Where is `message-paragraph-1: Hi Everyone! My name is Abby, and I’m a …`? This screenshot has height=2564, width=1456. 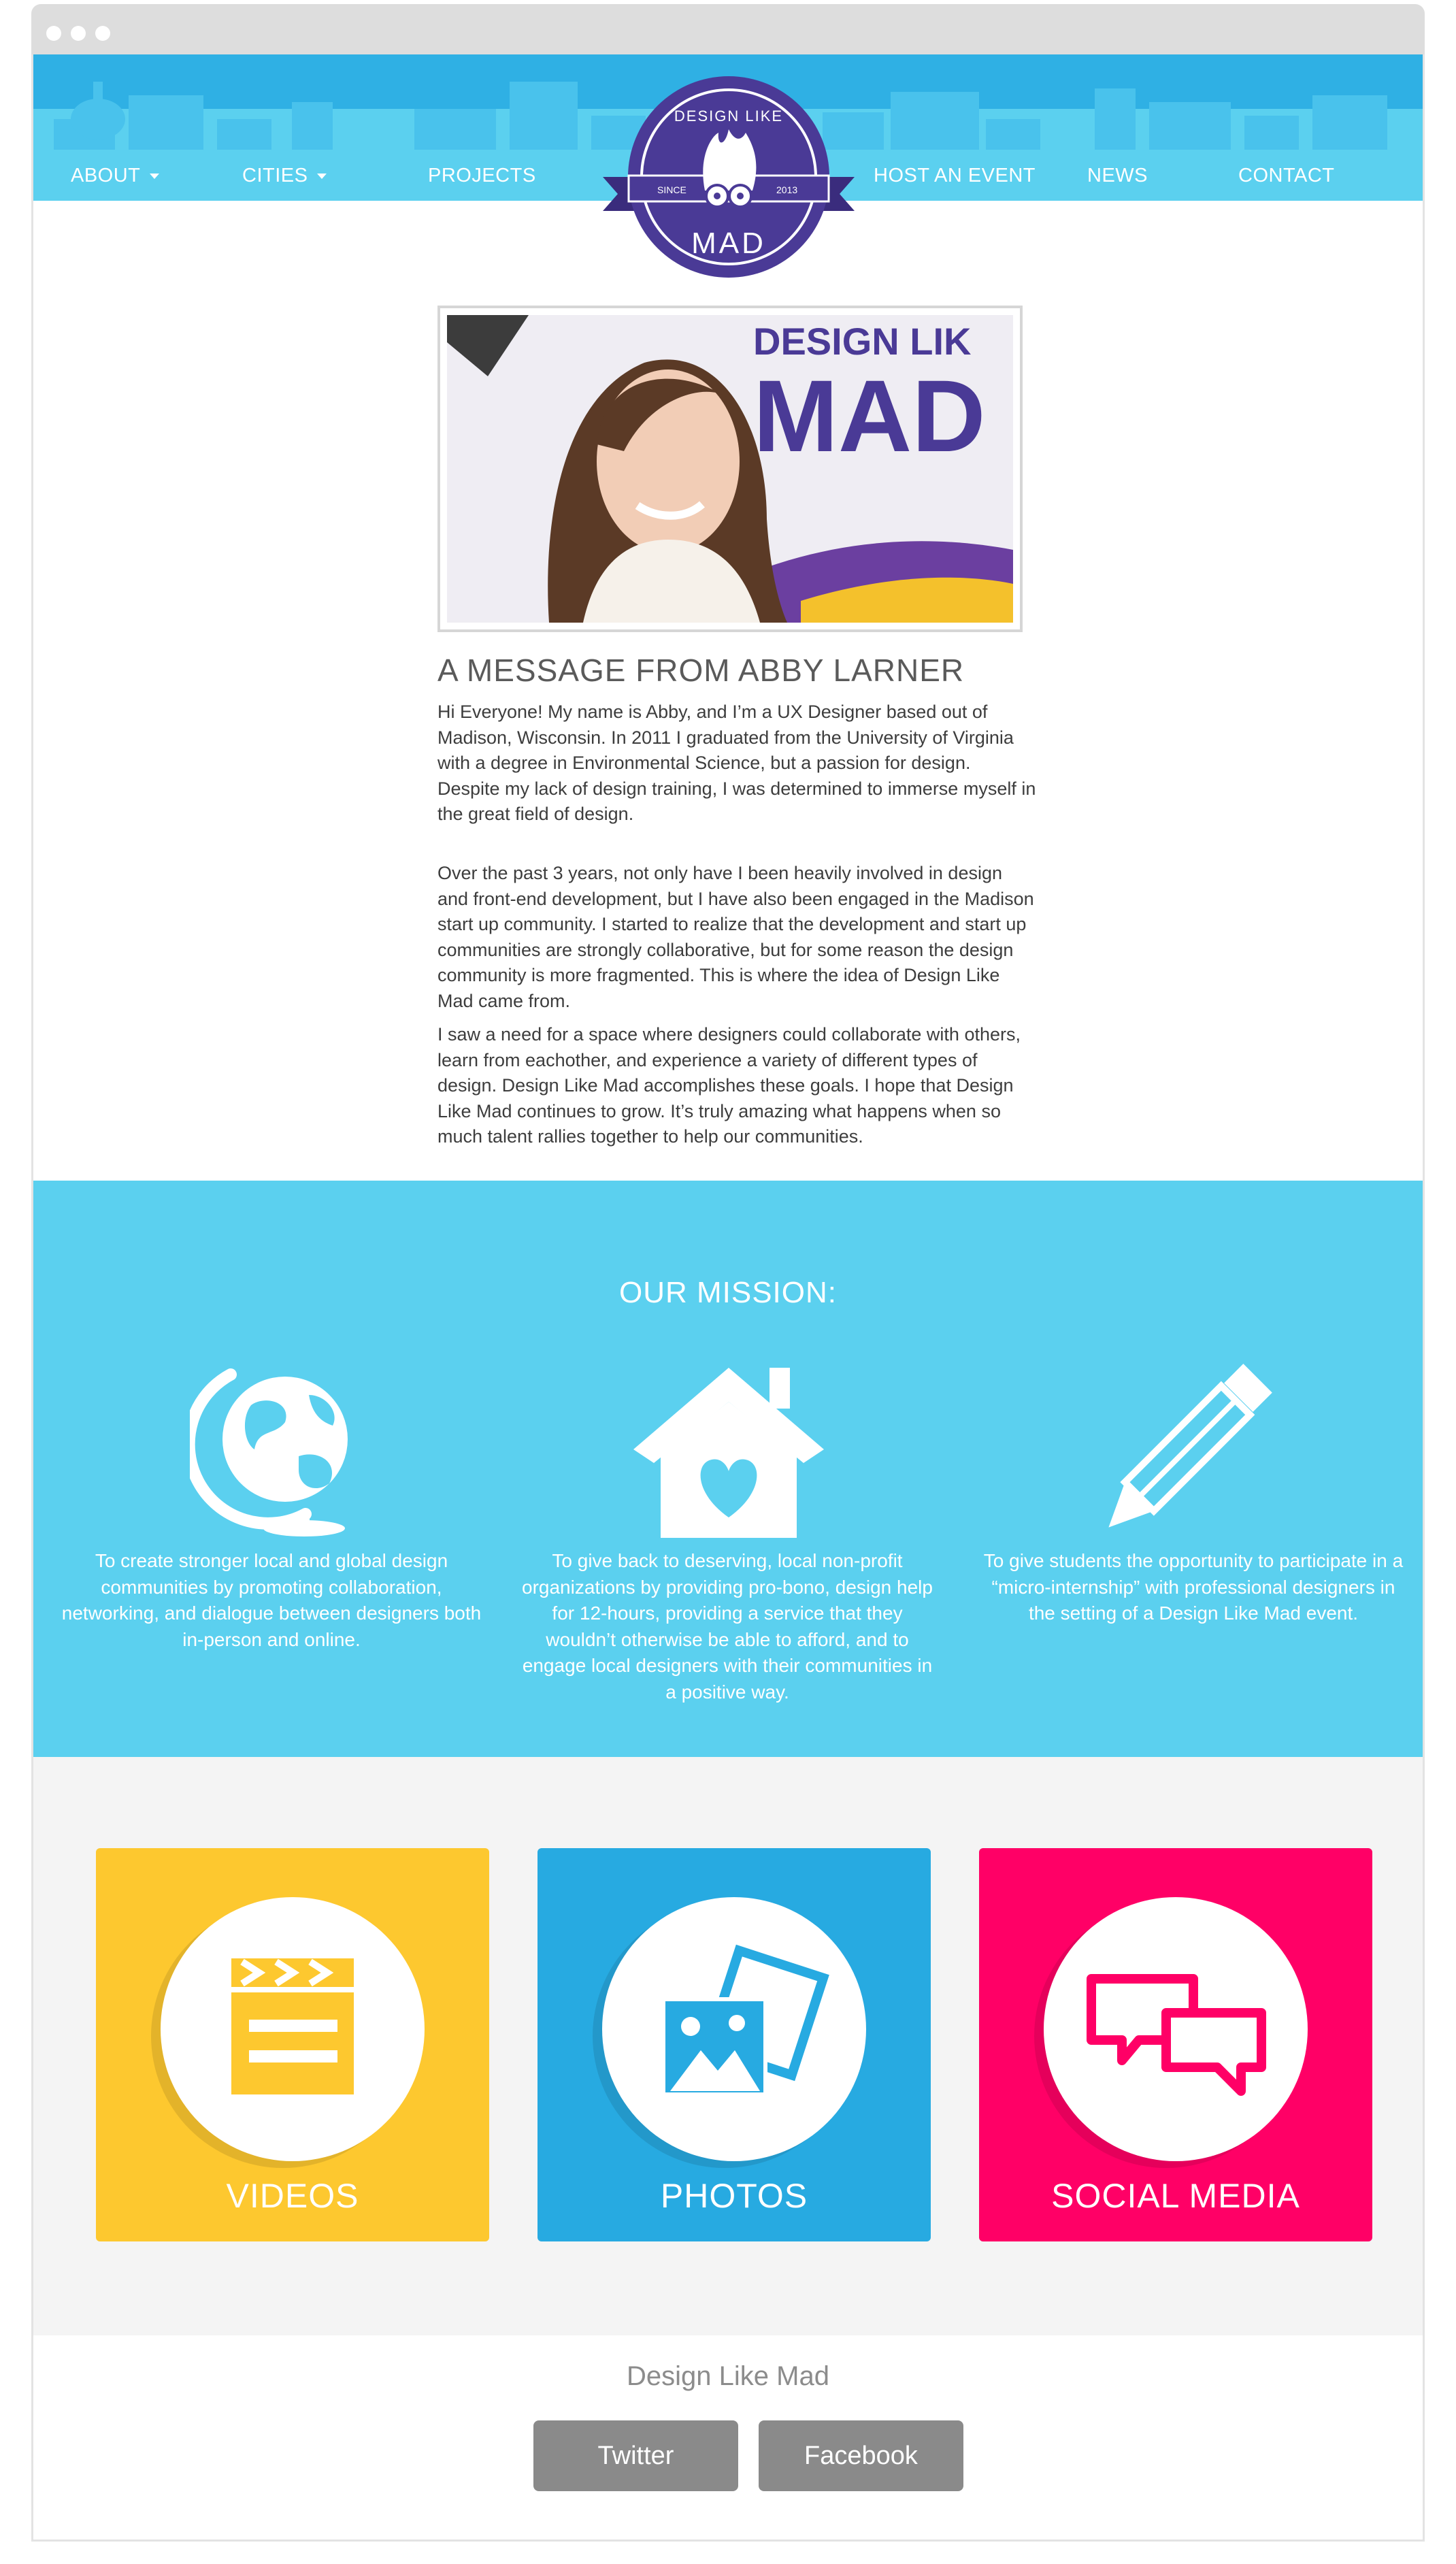
message-paragraph-1: Hi Everyone! My name is Abby, and I’m a … is located at coordinates (737, 763).